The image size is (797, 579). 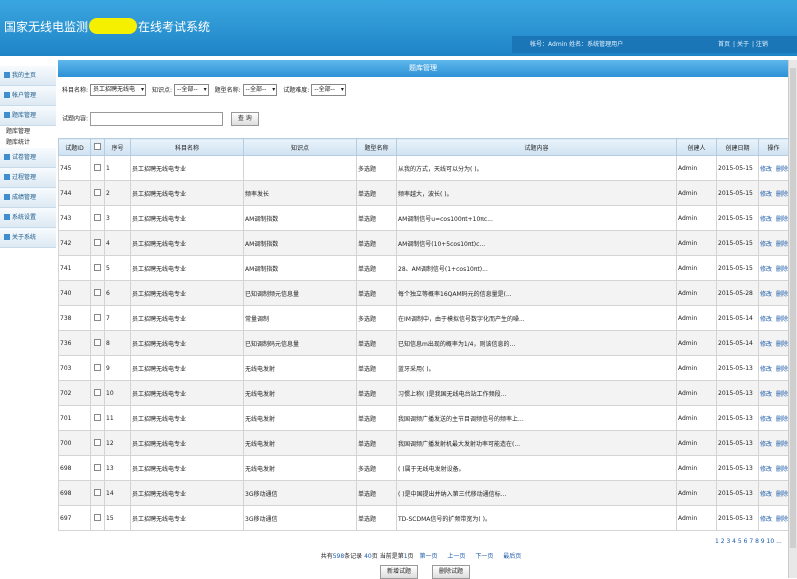 What do you see at coordinates (28, 96) in the screenshot?
I see `sidebar-item-accounts: 帐户管理` at bounding box center [28, 96].